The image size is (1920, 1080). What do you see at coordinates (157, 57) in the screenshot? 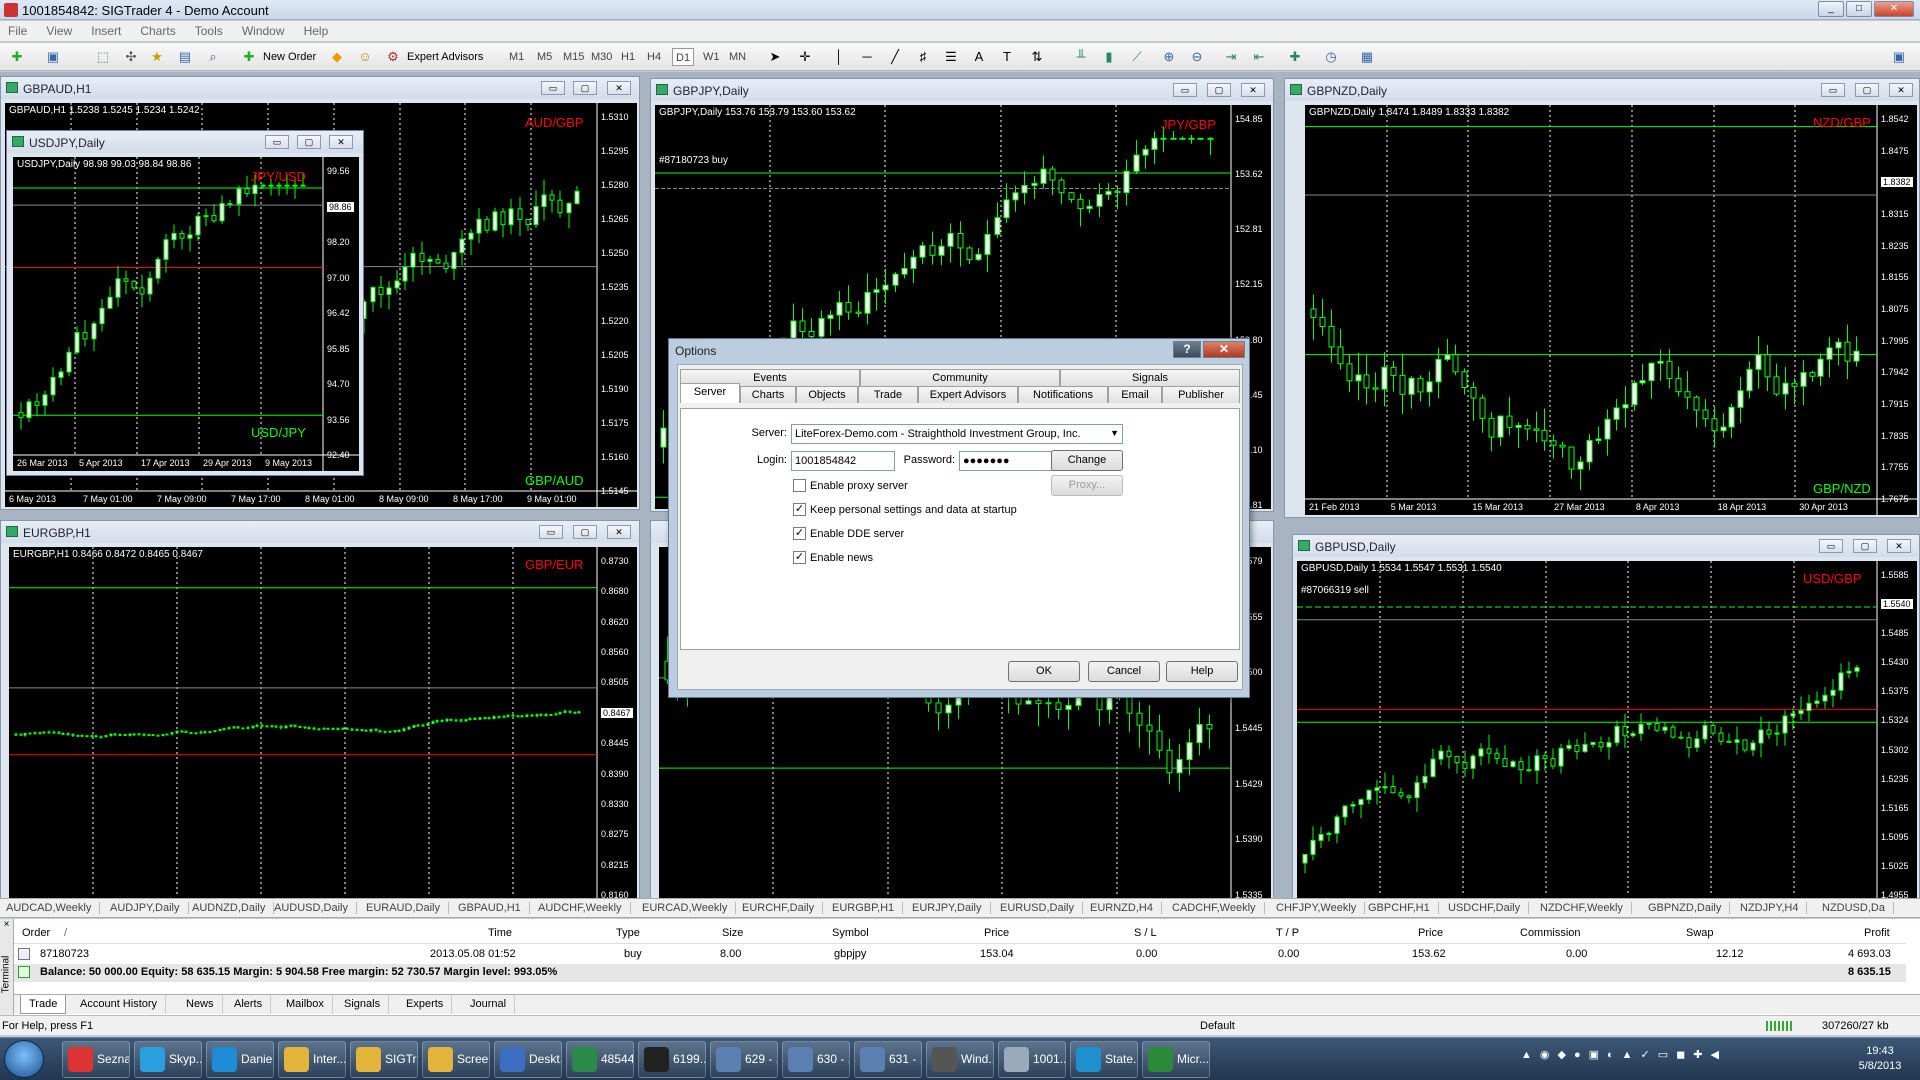
I see `favorites-icon: ★` at bounding box center [157, 57].